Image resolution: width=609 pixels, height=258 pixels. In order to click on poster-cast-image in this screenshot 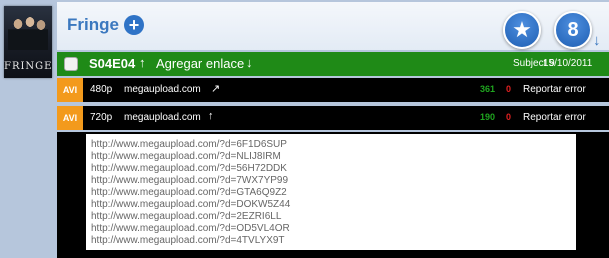, I will do `click(28, 31)`.